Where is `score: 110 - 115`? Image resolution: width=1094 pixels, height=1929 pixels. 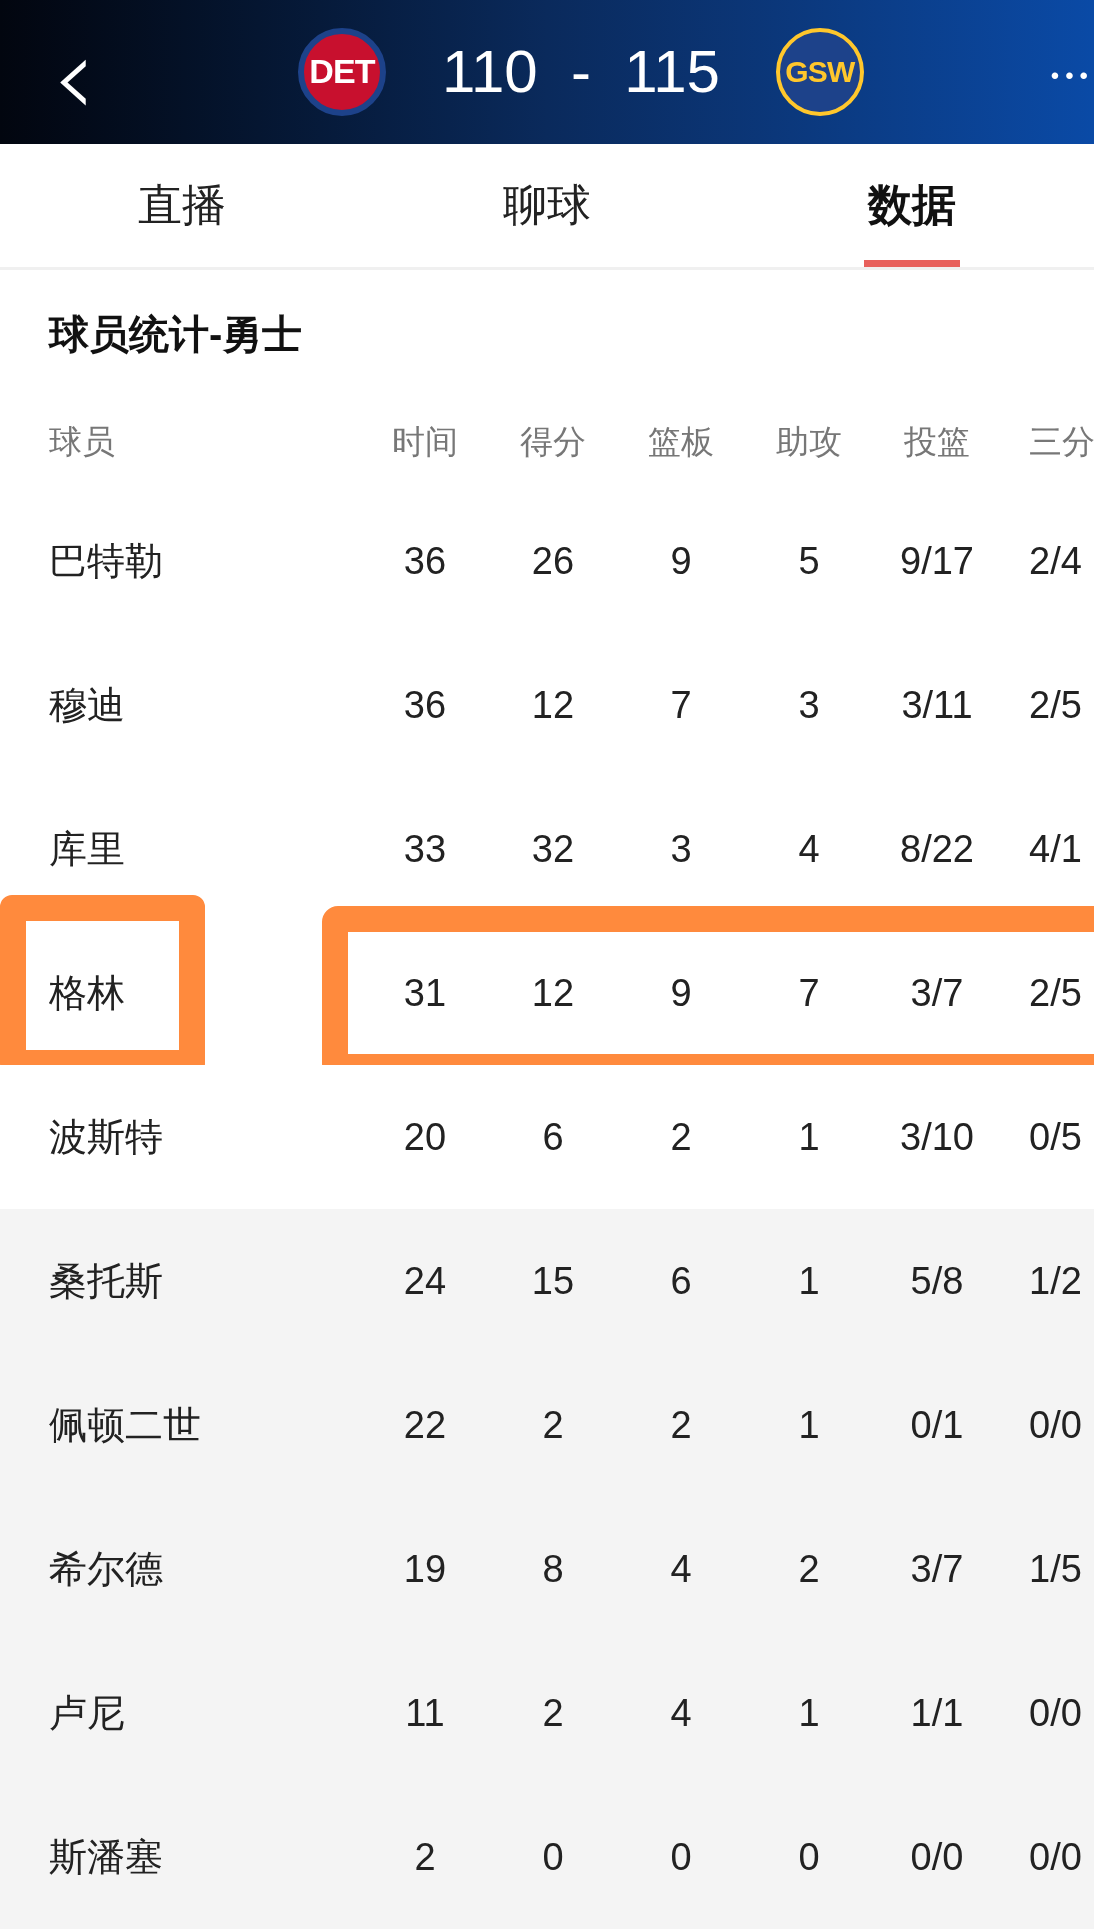 score: 110 - 115 is located at coordinates (581, 71).